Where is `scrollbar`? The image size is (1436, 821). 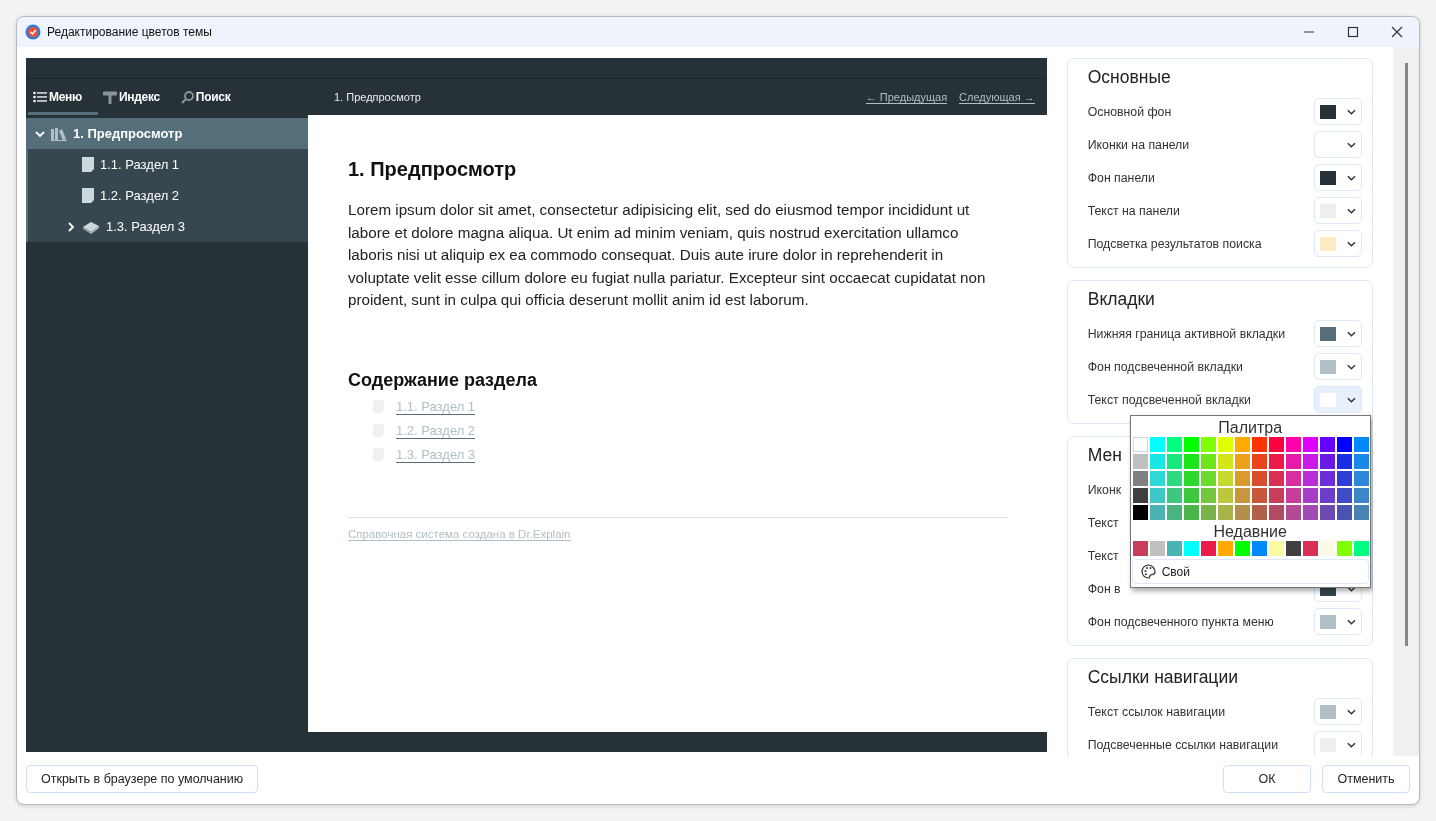 scrollbar is located at coordinates (1406, 401).